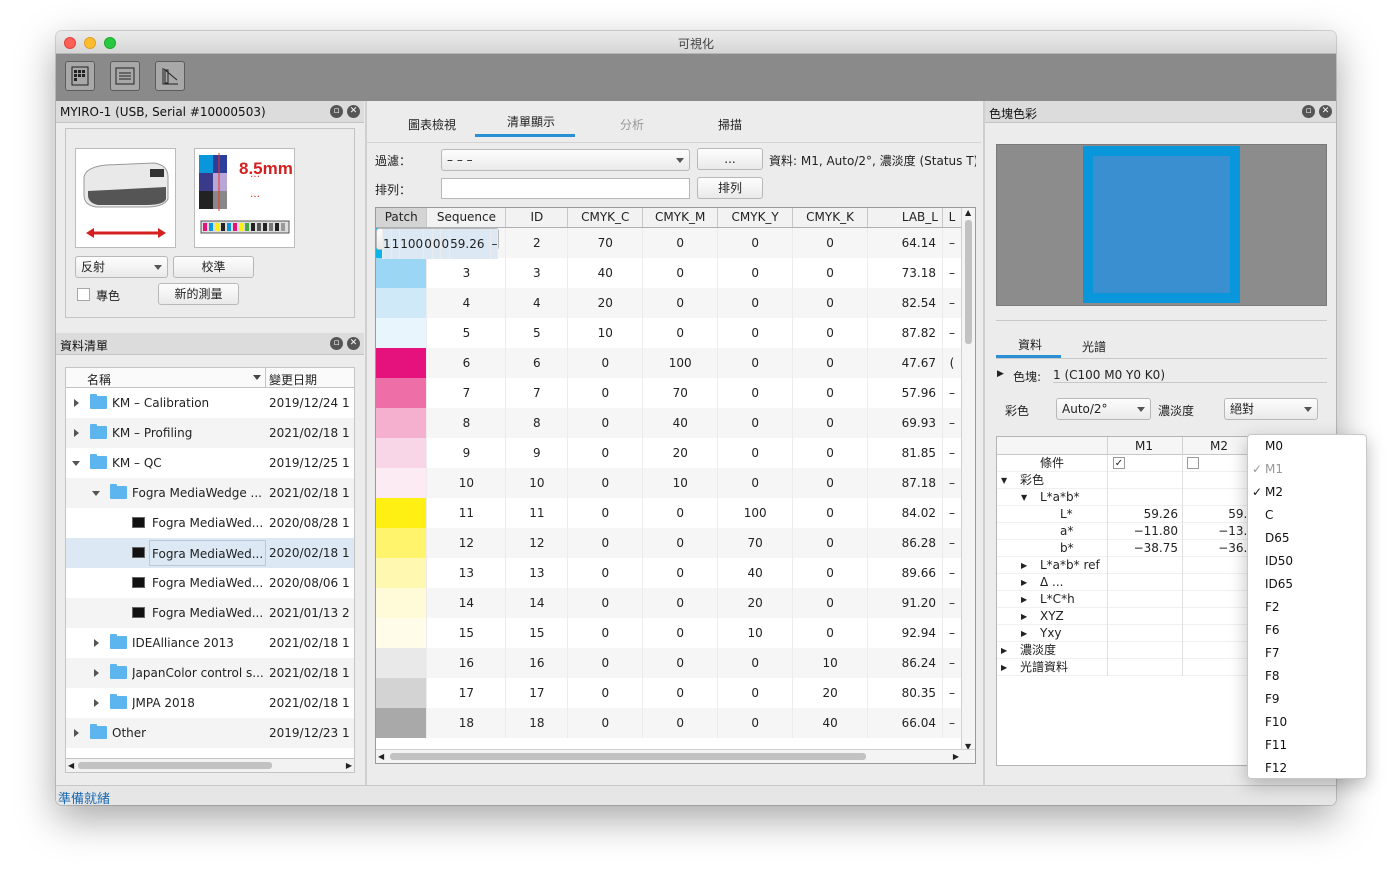 The height and width of the screenshot is (885, 1392). Describe the element at coordinates (537, 218) in the screenshot. I see `column-header: ID` at that location.